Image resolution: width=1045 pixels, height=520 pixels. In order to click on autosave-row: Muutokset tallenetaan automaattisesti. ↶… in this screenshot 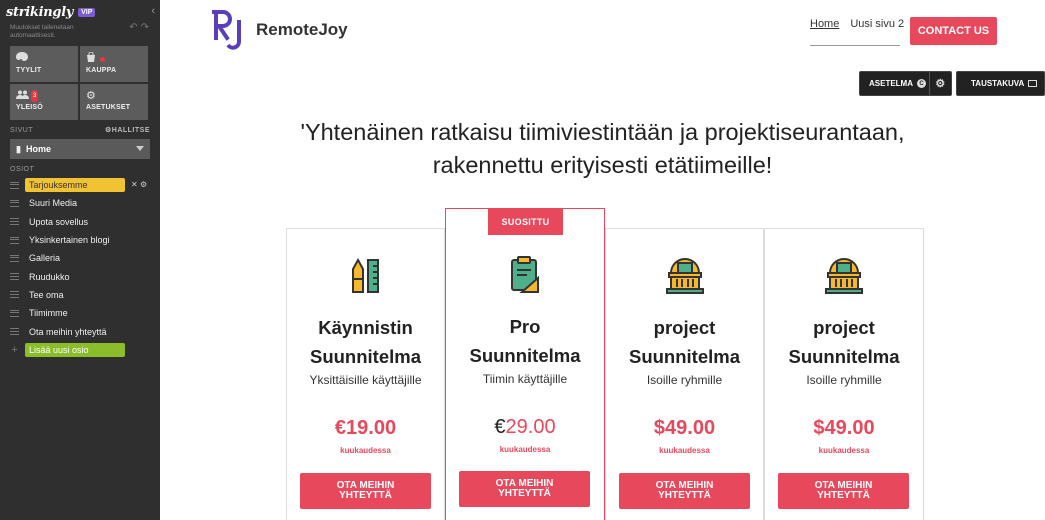, I will do `click(80, 34)`.